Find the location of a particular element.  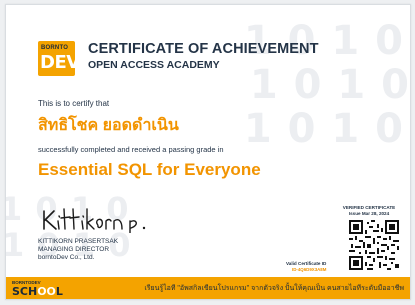

logo-line2: DEV is located at coordinates (60, 62).